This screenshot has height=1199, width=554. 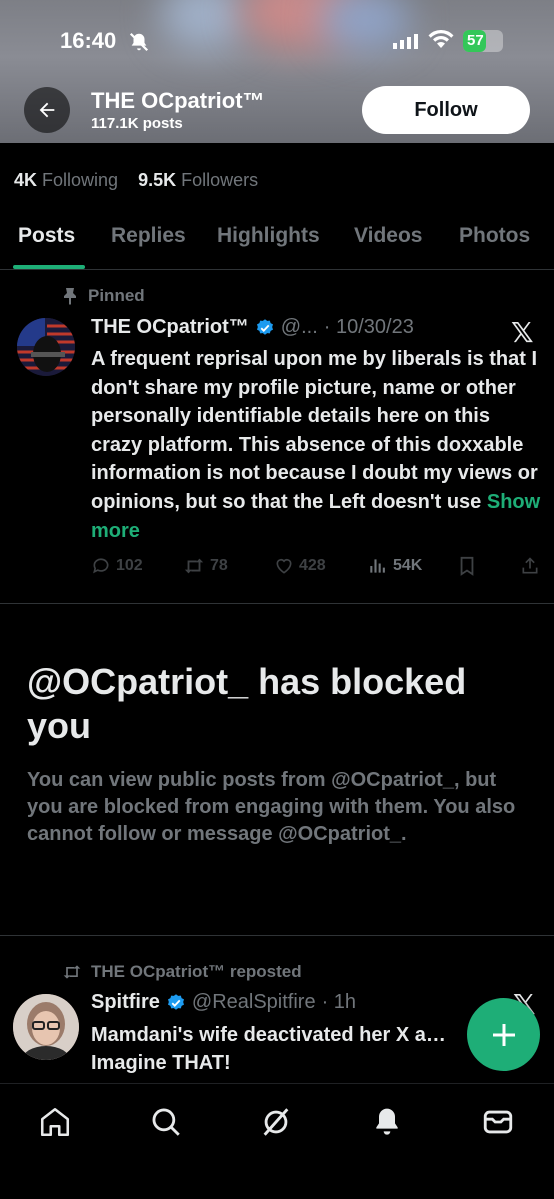 I want to click on follow-stats: 4K Following 9.5K Followers, so click(x=136, y=180).